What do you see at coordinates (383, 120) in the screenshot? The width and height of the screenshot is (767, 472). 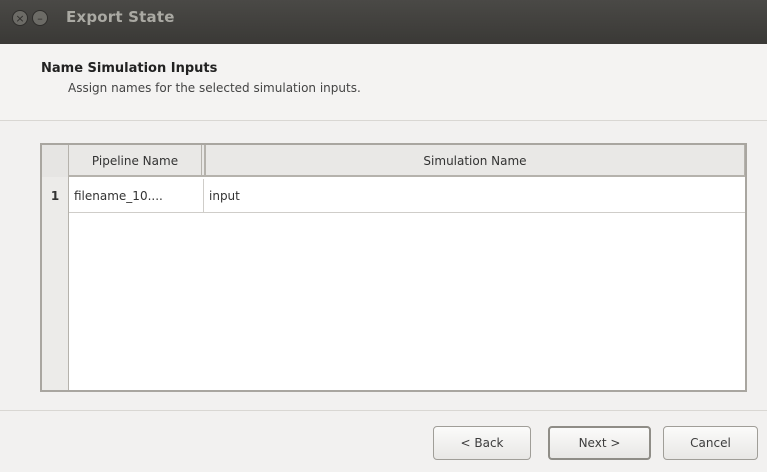 I see `header-divider` at bounding box center [383, 120].